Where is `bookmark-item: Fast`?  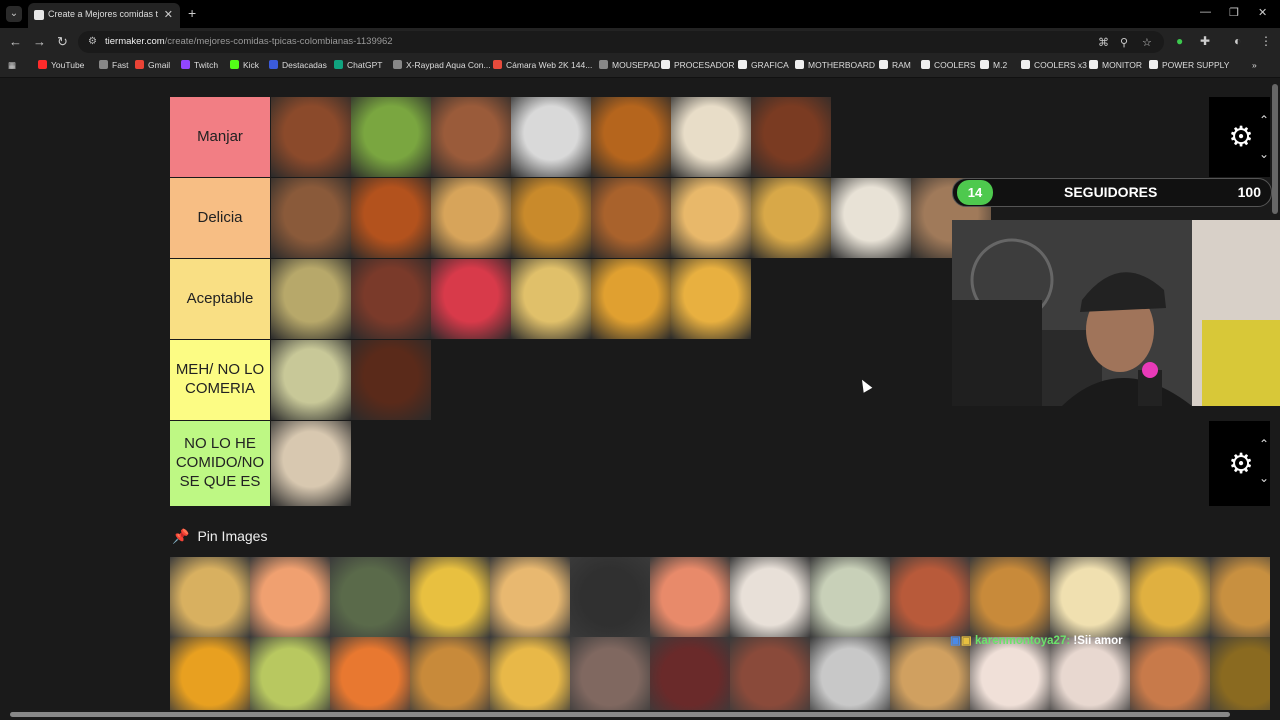 bookmark-item: Fast is located at coordinates (114, 65).